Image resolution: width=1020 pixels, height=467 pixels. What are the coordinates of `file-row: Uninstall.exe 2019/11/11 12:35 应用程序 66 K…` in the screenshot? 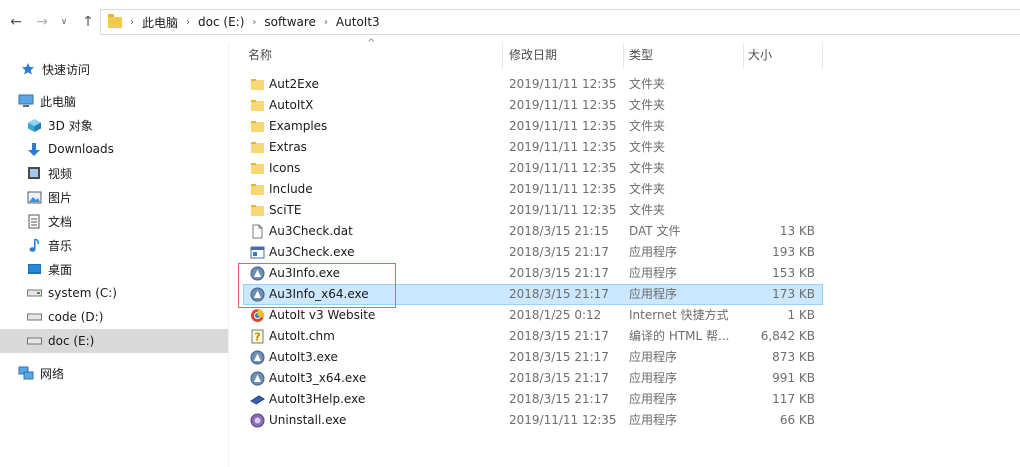 It's located at (533, 420).